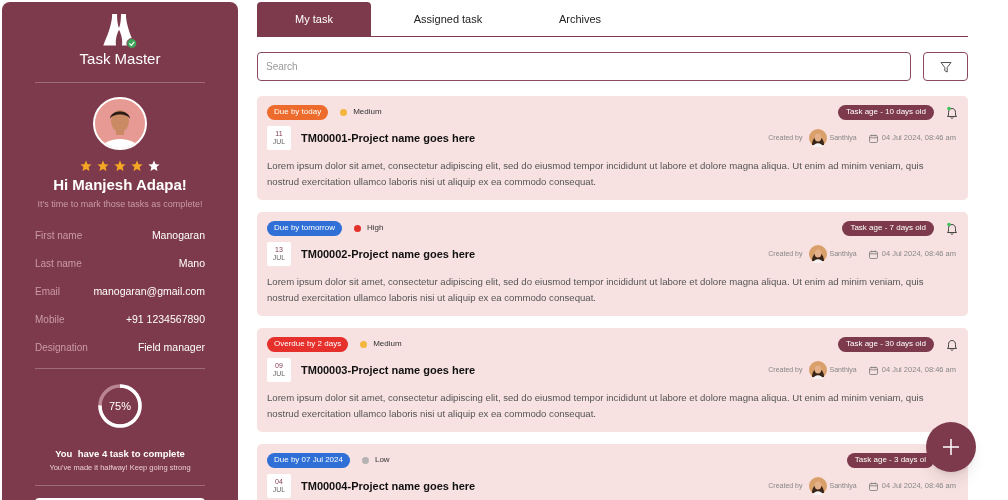  What do you see at coordinates (120, 59) in the screenshot?
I see `app-title: Task Master` at bounding box center [120, 59].